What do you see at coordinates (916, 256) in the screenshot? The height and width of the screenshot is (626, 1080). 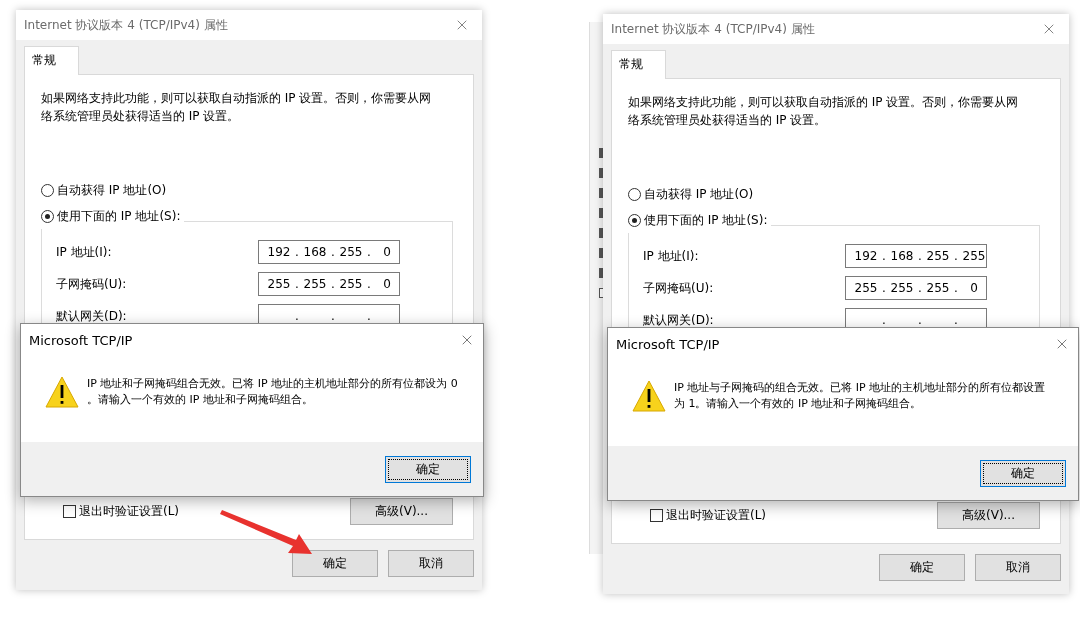 I see `ip-input-field: 192 . 168 . 255 . 255` at bounding box center [916, 256].